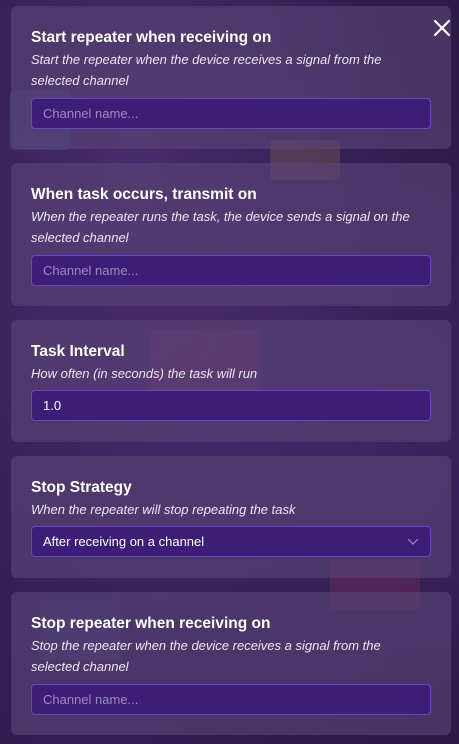 This screenshot has width=459, height=744. Describe the element at coordinates (151, 623) in the screenshot. I see `section-title: Stop repeater when receiving on` at that location.